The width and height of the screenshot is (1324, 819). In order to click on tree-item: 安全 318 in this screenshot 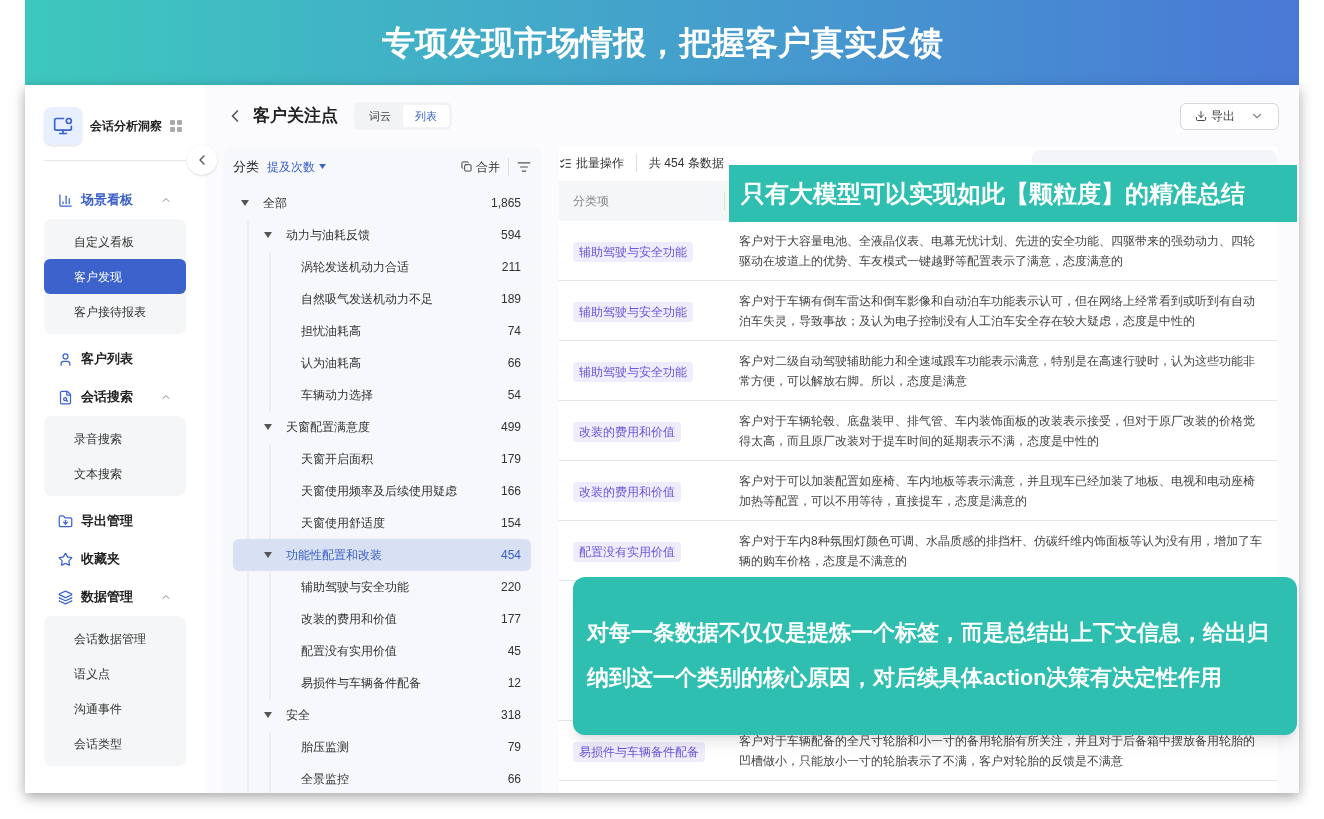, I will do `click(382, 714)`.